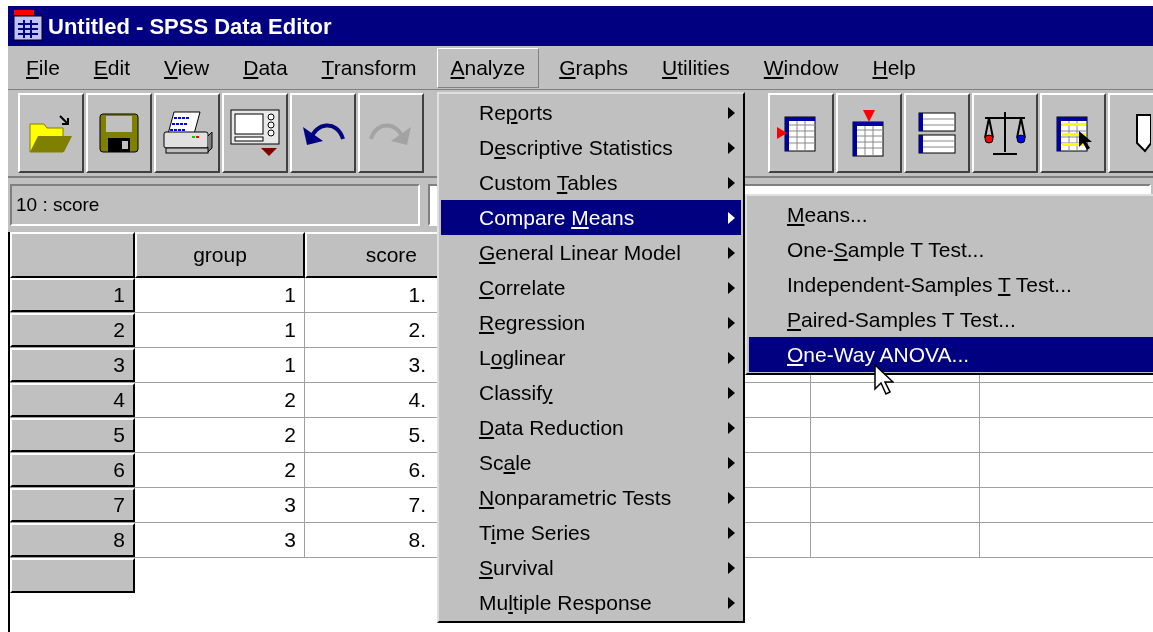  I want to click on menu-item: Edit, so click(112, 67).